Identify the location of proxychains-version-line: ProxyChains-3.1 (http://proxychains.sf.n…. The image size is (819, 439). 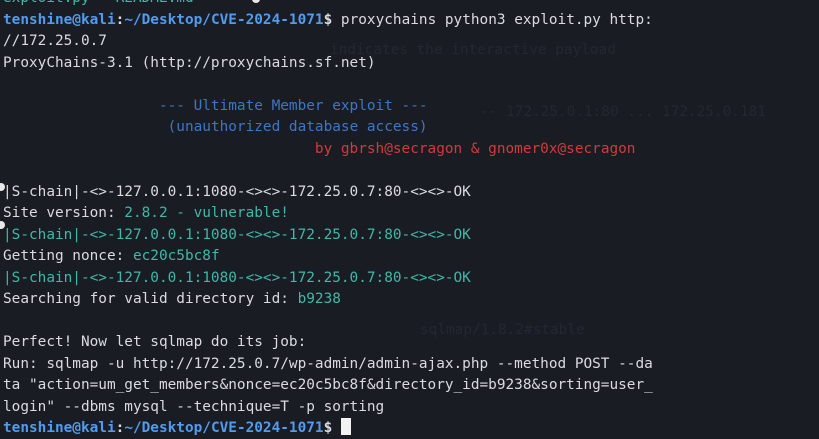
(189, 62).